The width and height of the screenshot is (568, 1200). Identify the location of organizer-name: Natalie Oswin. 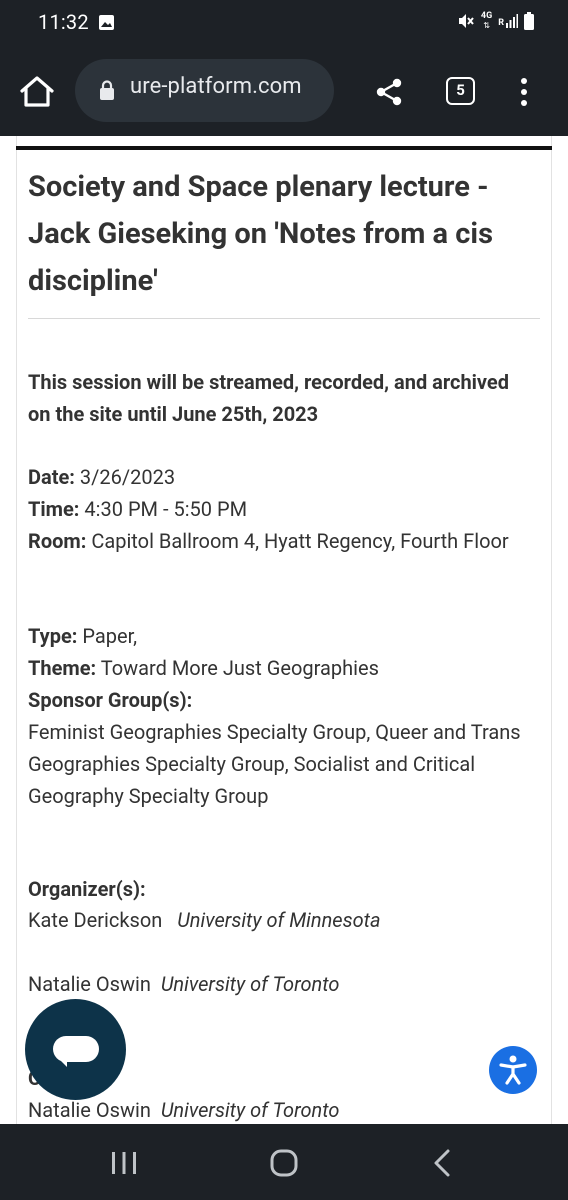
(89, 984).